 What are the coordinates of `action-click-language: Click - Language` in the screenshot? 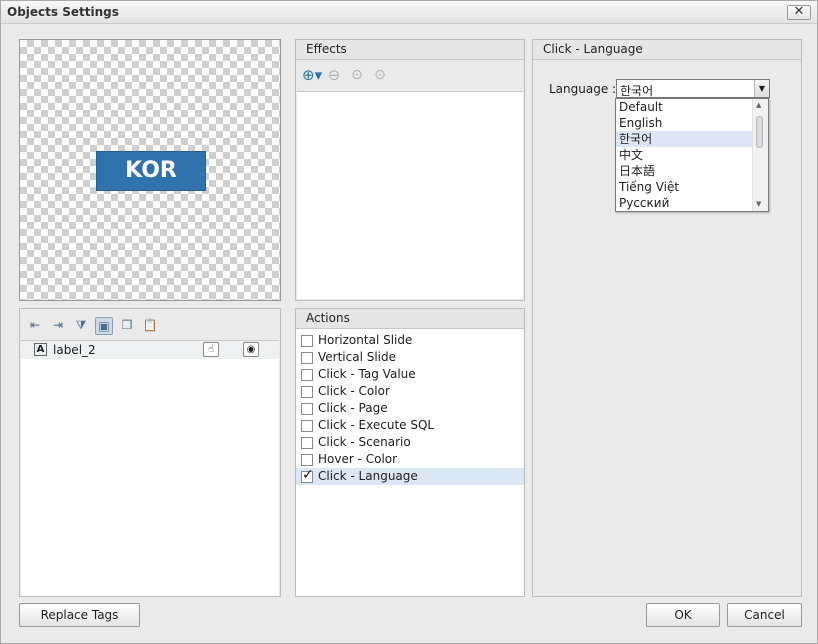 It's located at (410, 476).